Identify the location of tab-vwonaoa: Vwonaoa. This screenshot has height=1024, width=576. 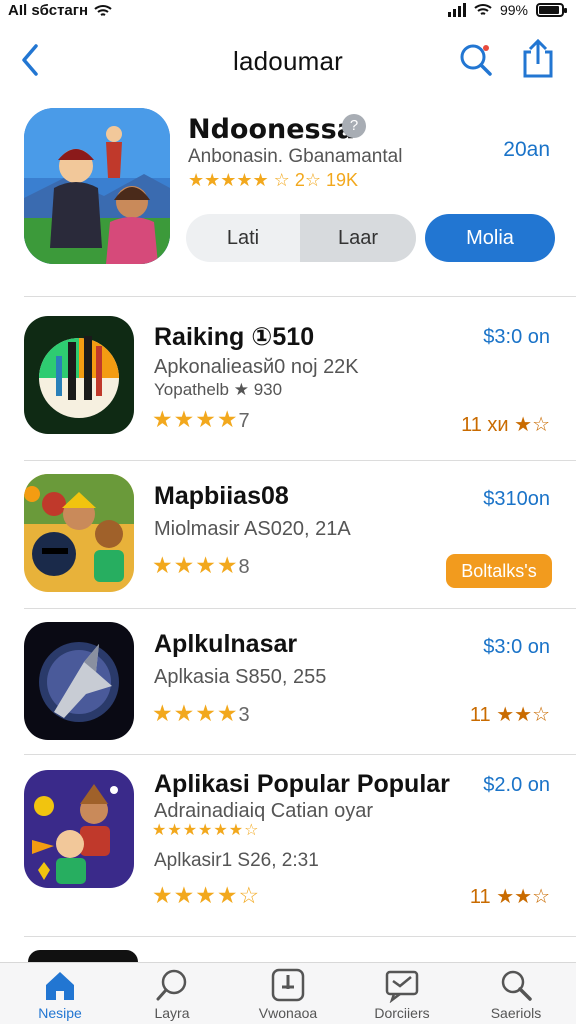
(288, 993).